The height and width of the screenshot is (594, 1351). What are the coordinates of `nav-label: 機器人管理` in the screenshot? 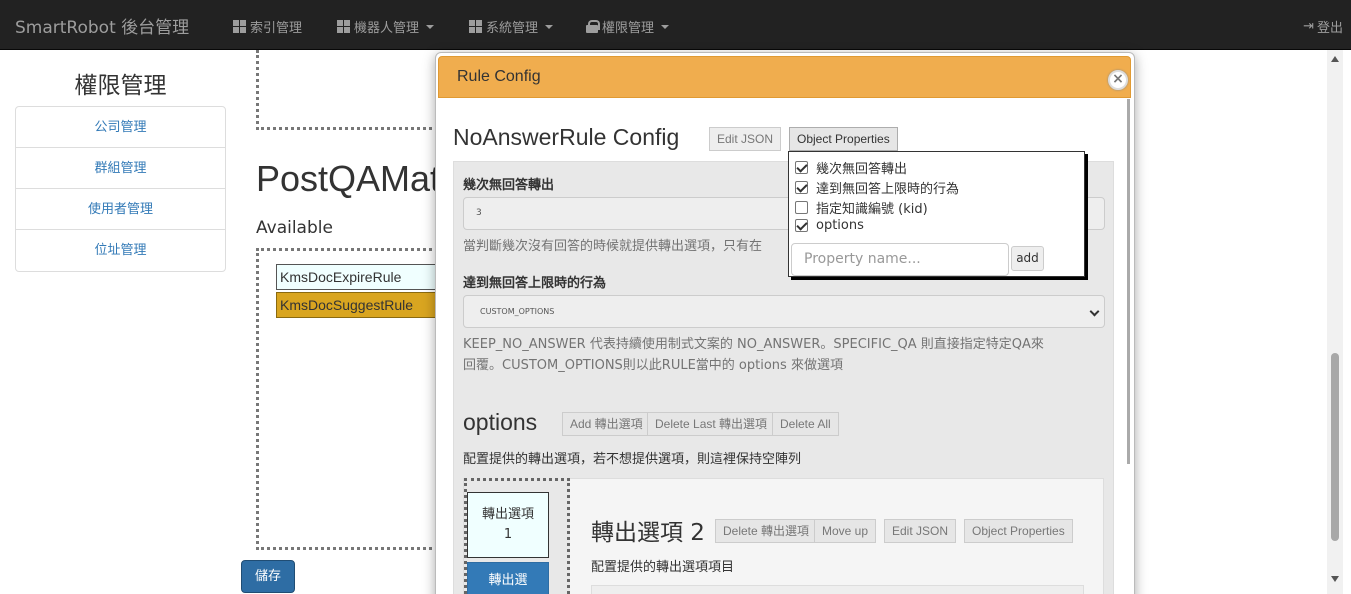 It's located at (387, 28).